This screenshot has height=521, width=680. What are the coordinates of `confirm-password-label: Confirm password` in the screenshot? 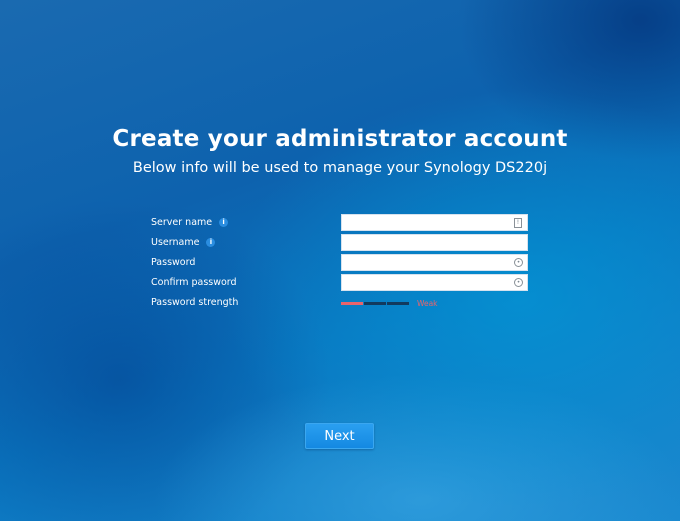 It's located at (194, 282).